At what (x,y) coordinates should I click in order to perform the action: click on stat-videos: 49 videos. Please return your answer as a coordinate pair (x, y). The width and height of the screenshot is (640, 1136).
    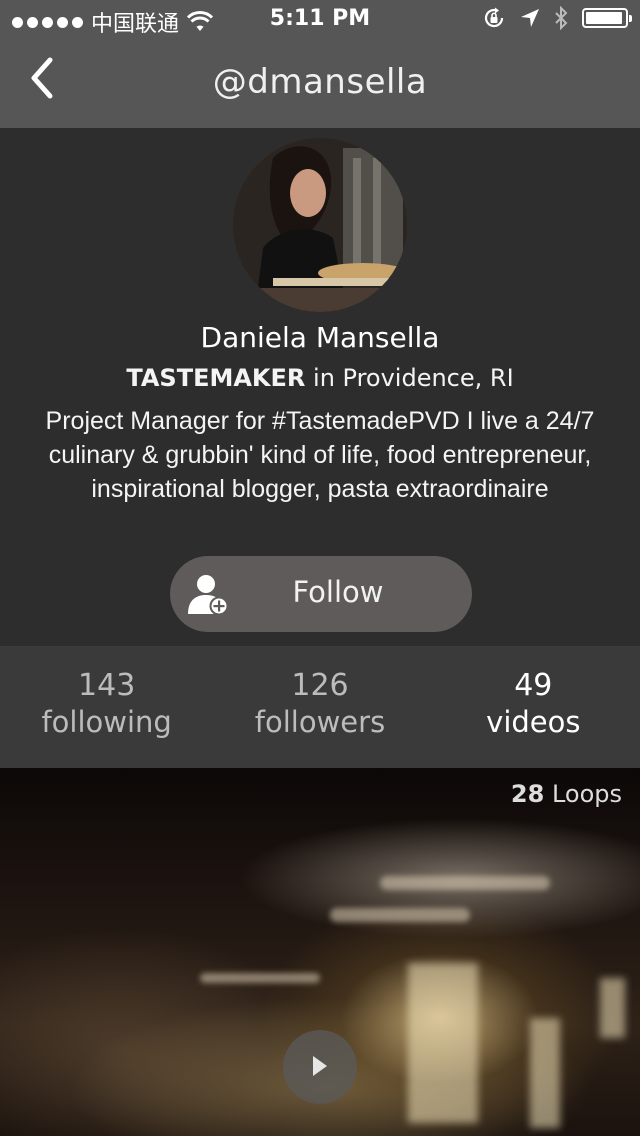
    Looking at the image, I should click on (533, 707).